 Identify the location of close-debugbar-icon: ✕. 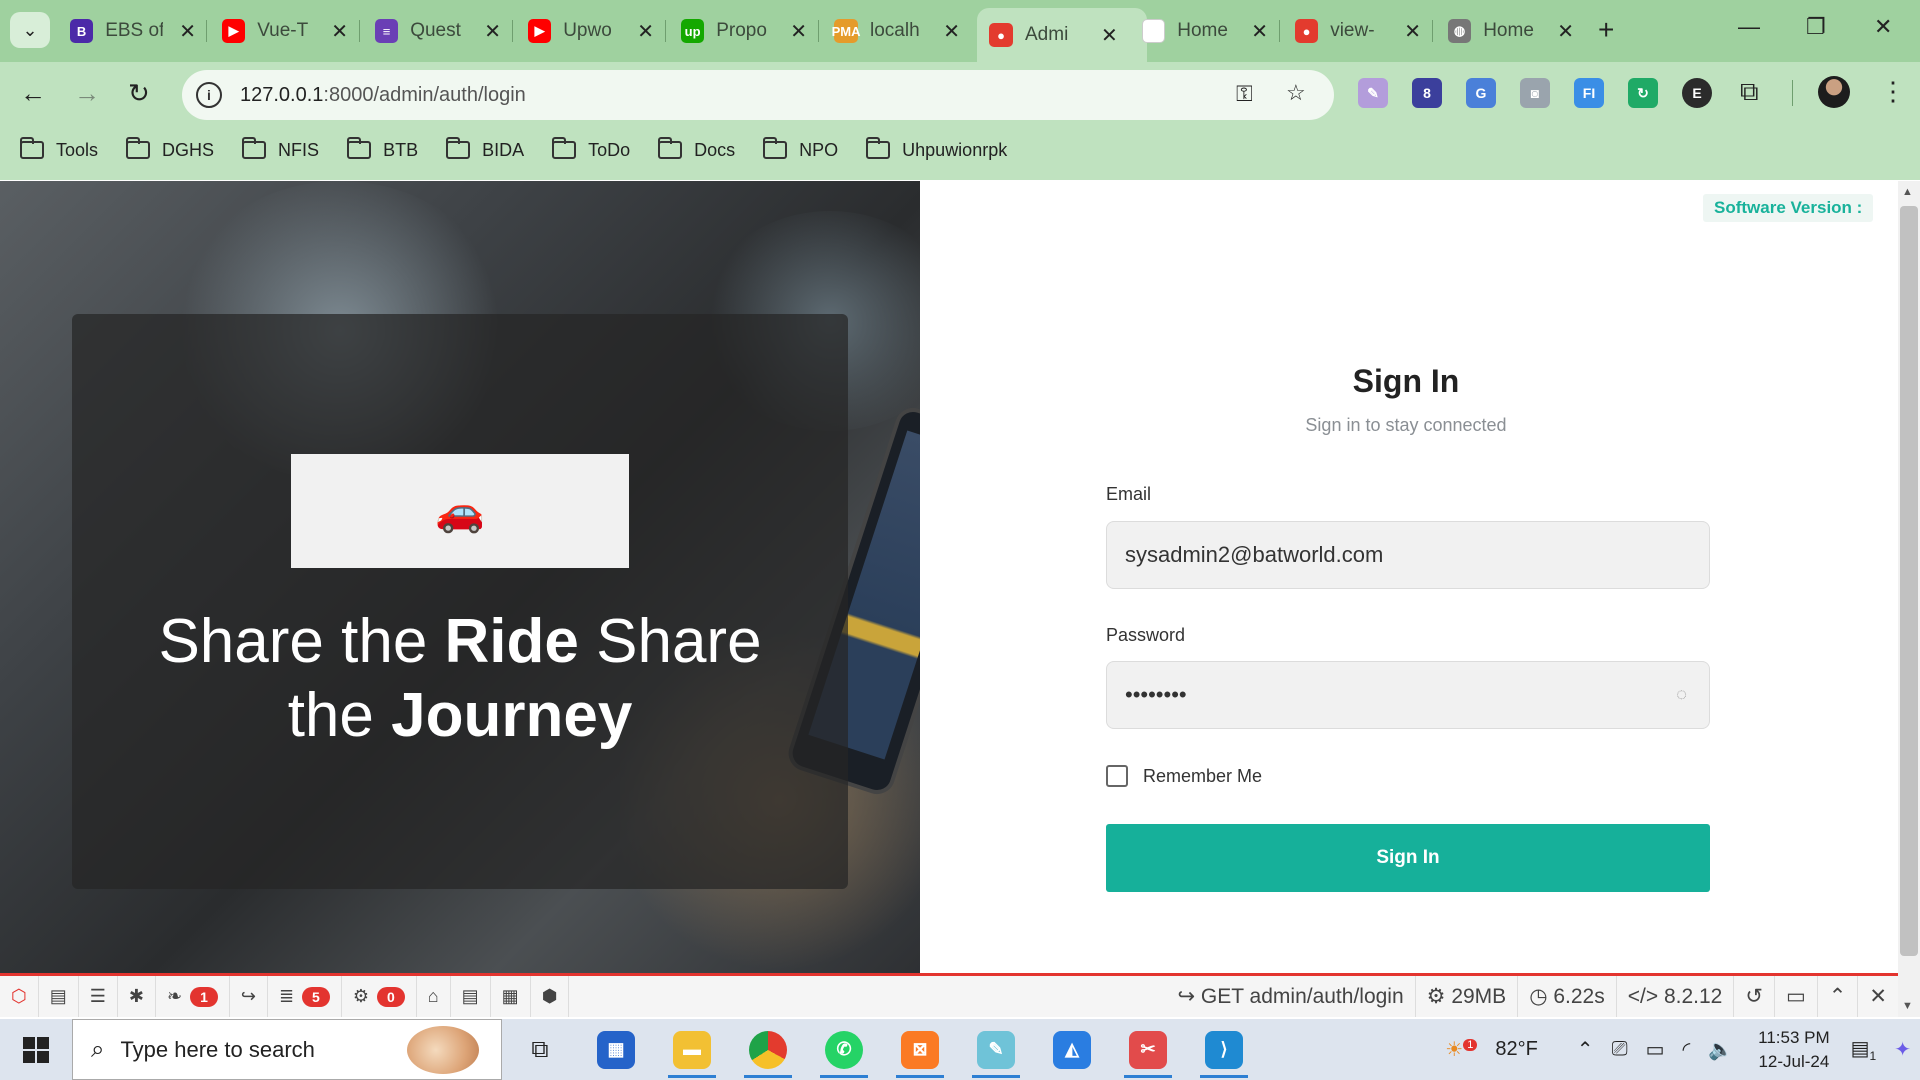
(1878, 996).